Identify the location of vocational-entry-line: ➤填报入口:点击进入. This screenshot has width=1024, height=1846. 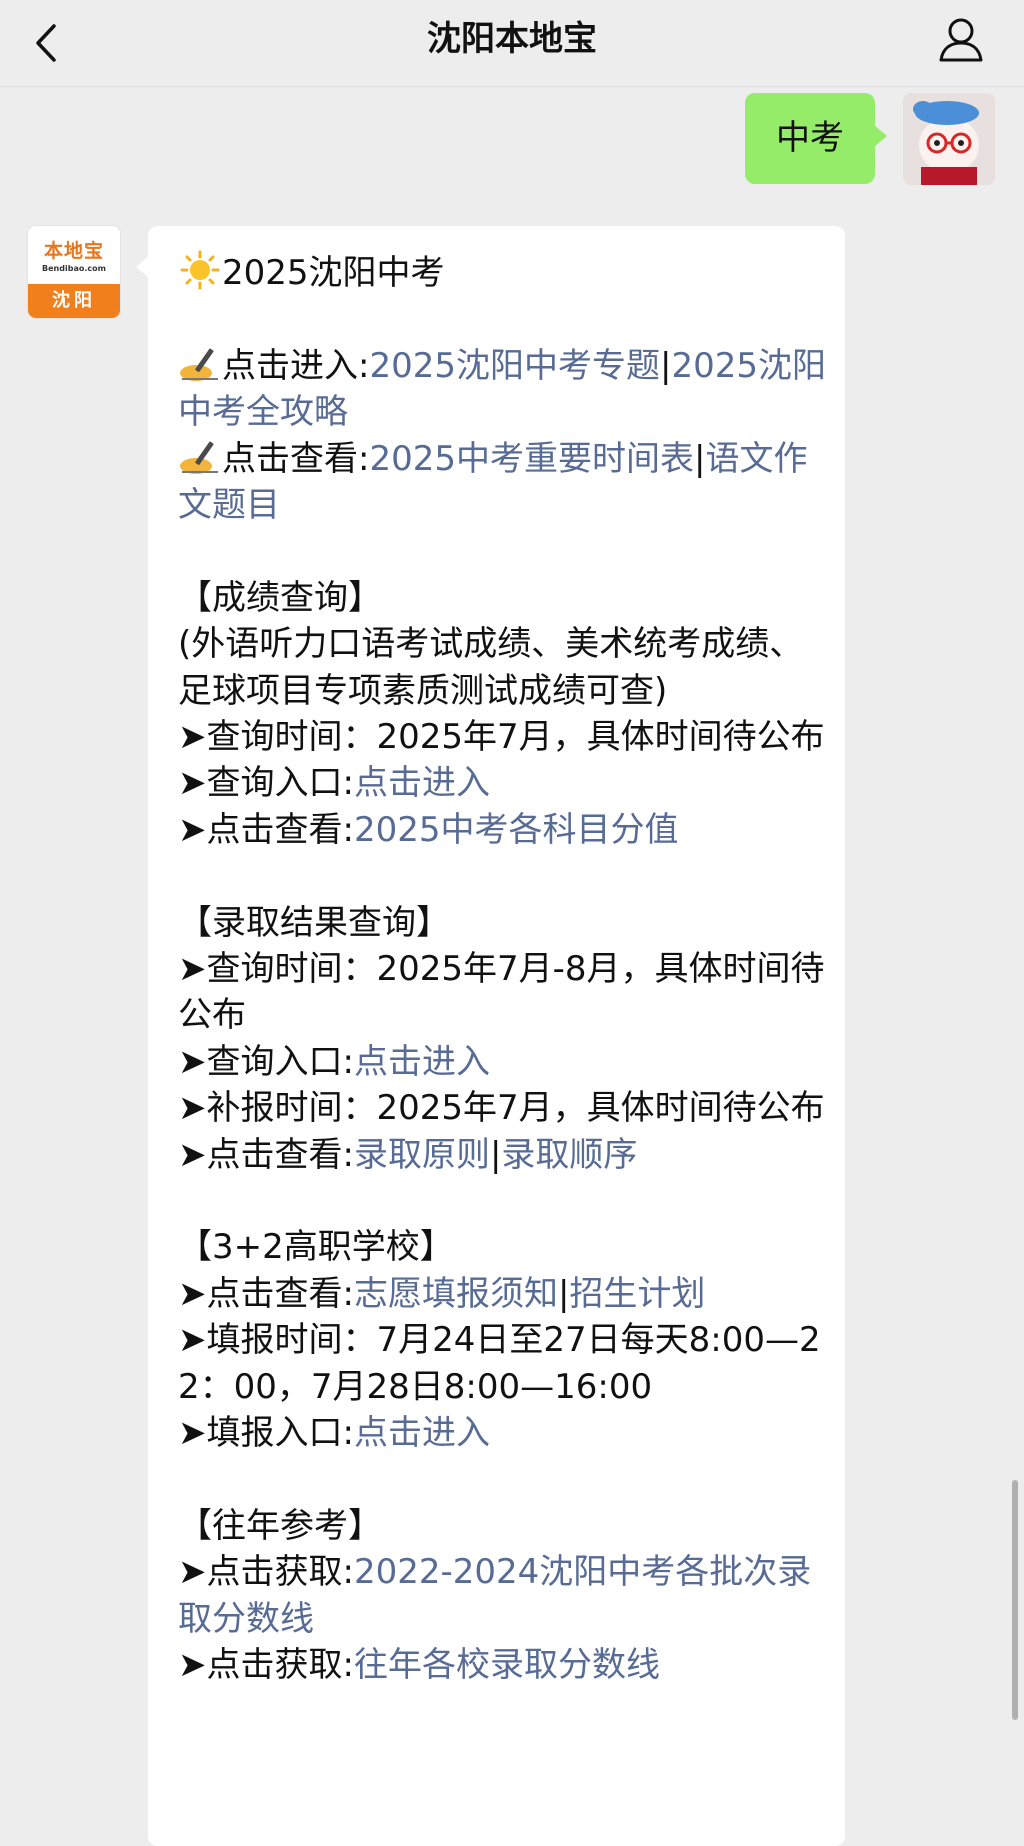
(334, 1433).